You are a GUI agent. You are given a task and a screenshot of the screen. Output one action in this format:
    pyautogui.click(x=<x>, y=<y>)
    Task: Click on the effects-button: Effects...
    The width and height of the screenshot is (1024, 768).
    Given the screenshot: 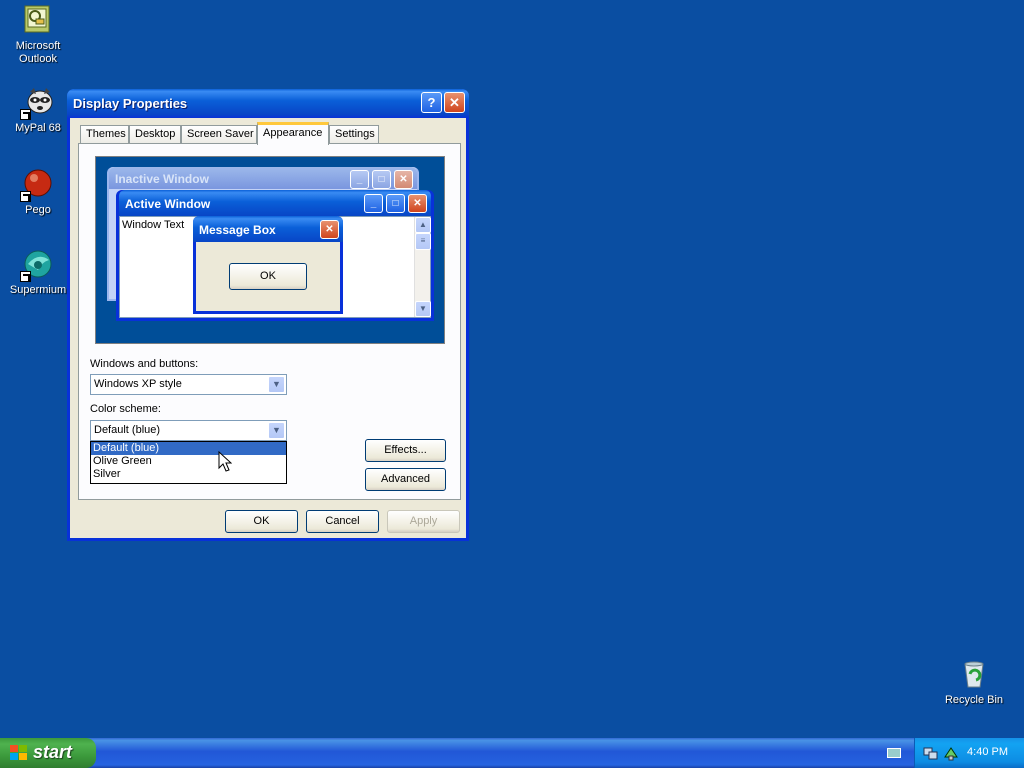 What is the action you would take?
    pyautogui.click(x=405, y=450)
    